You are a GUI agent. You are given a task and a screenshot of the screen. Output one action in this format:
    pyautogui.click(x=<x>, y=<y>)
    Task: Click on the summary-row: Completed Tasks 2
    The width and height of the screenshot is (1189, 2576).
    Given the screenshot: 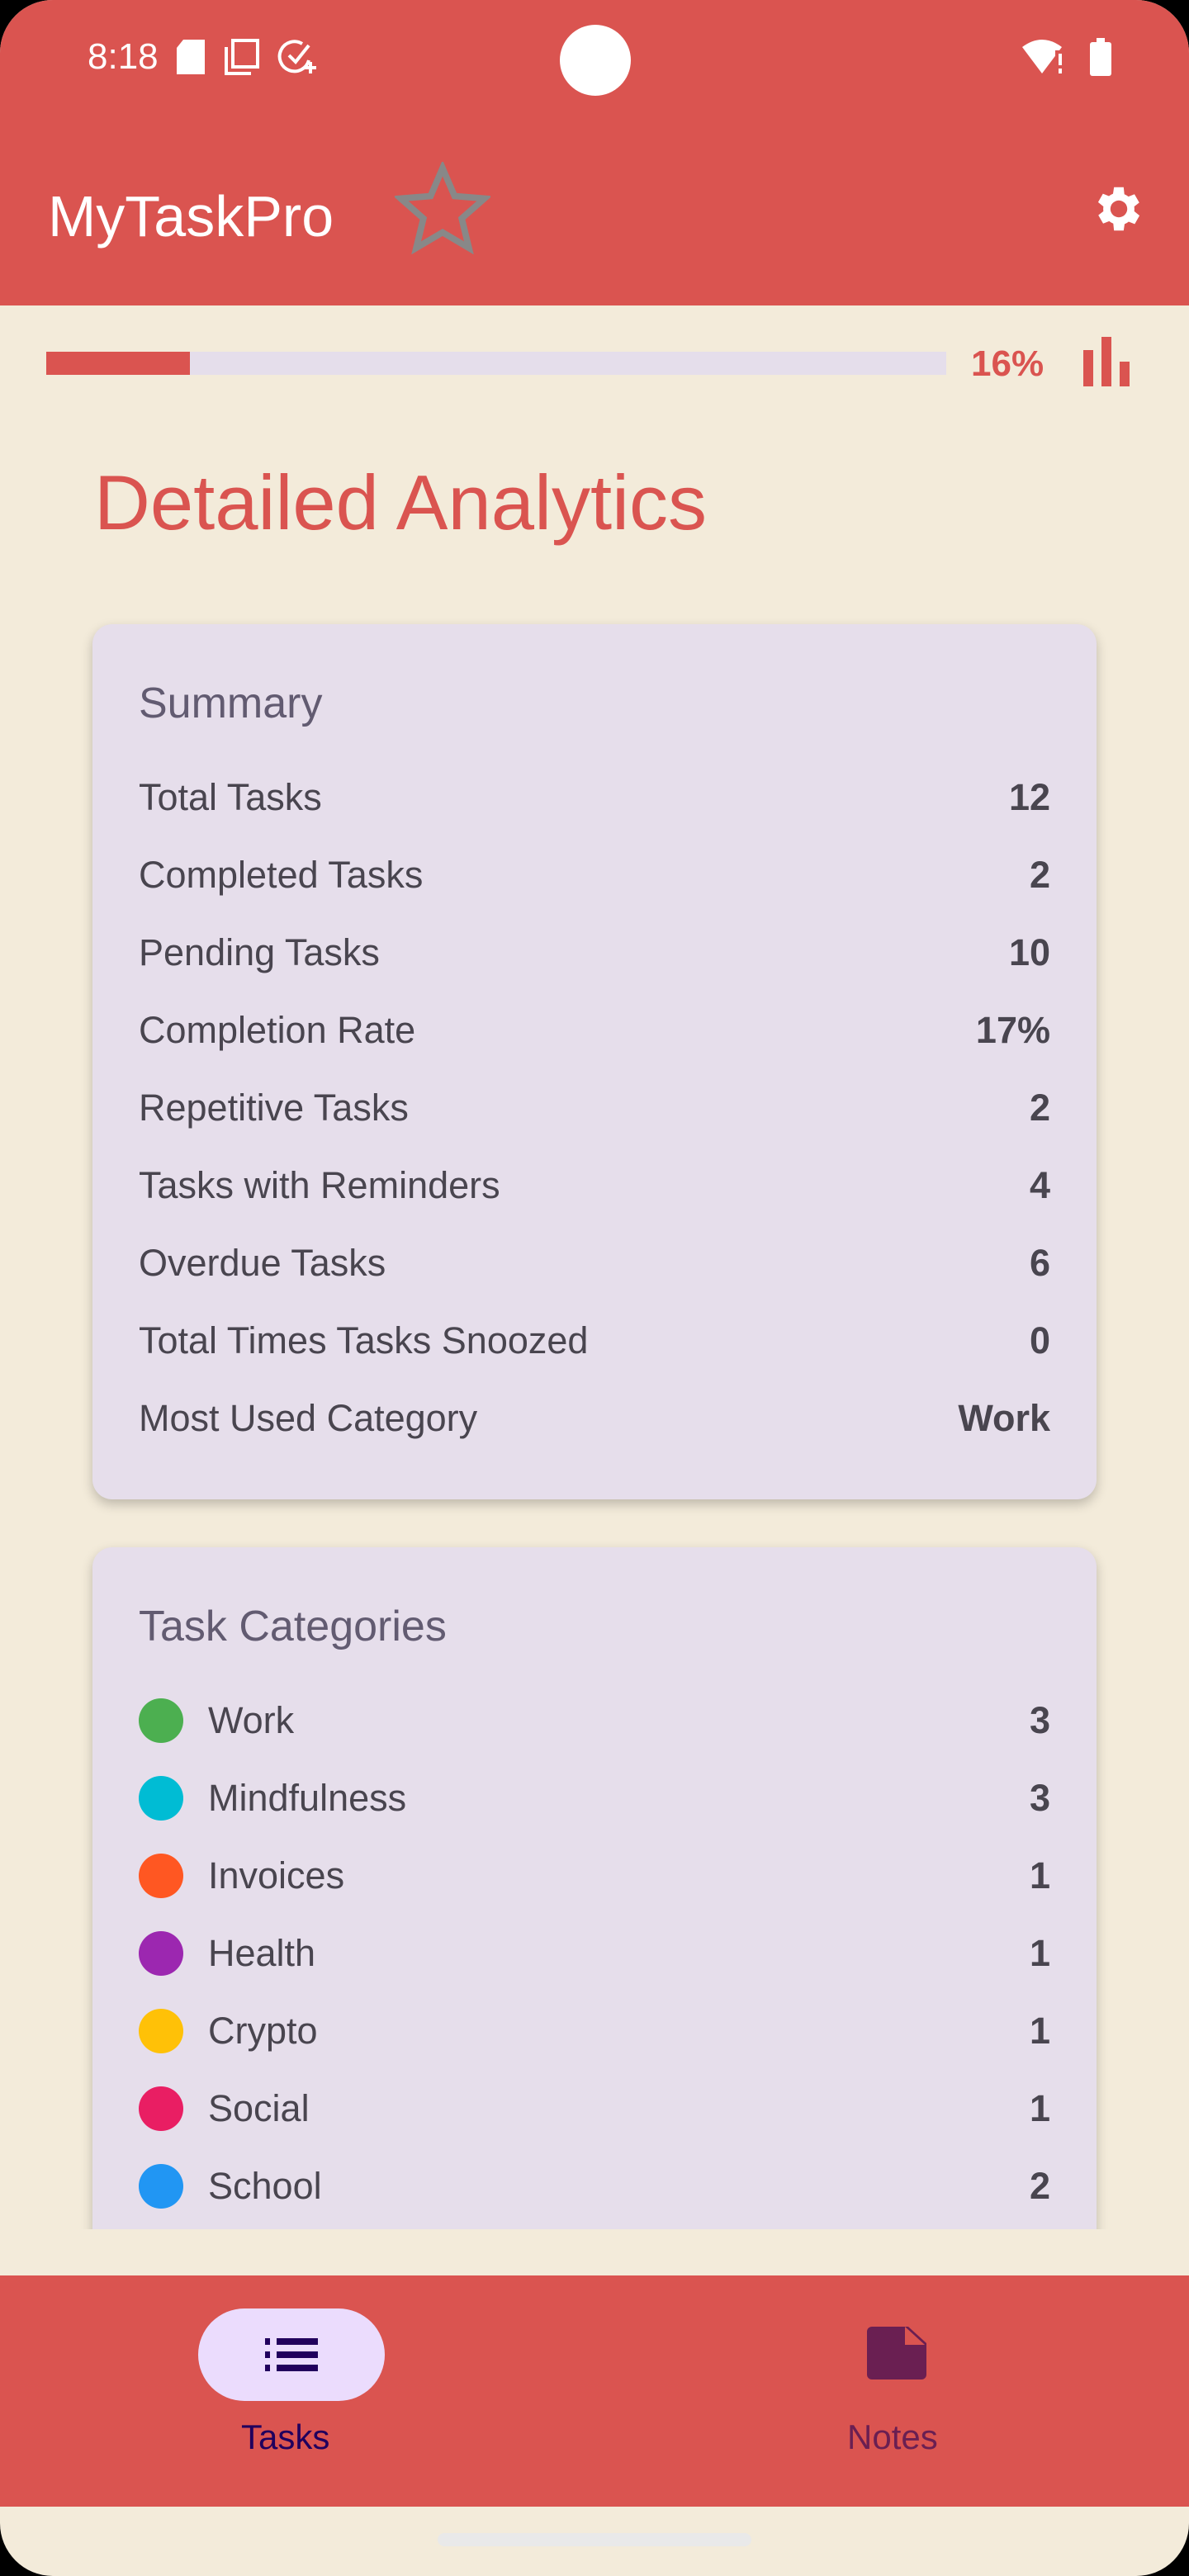 What is the action you would take?
    pyautogui.click(x=594, y=875)
    